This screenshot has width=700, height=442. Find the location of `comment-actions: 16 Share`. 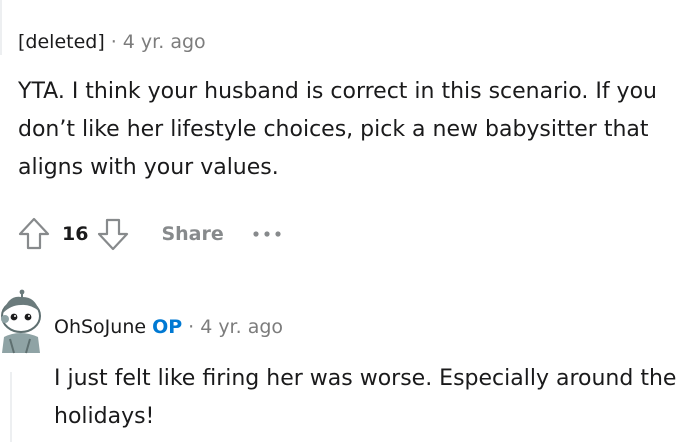

comment-actions: 16 Share is located at coordinates (148, 234).